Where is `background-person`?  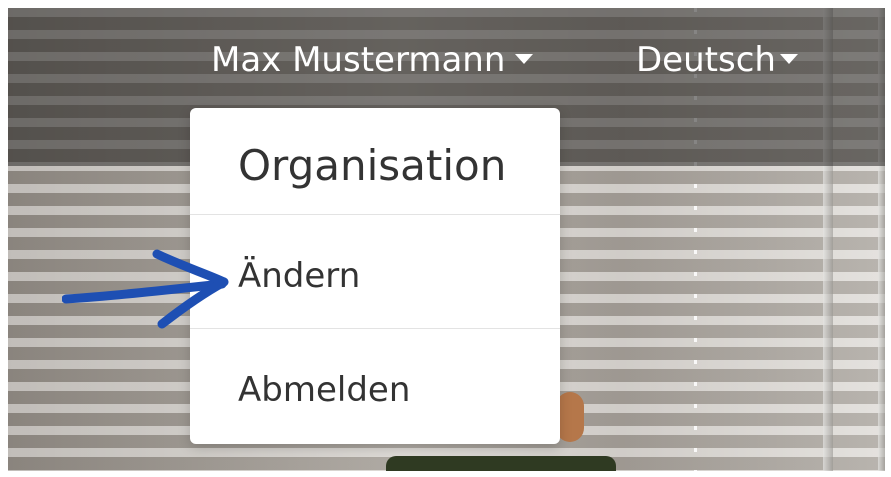 background-person is located at coordinates (501, 463).